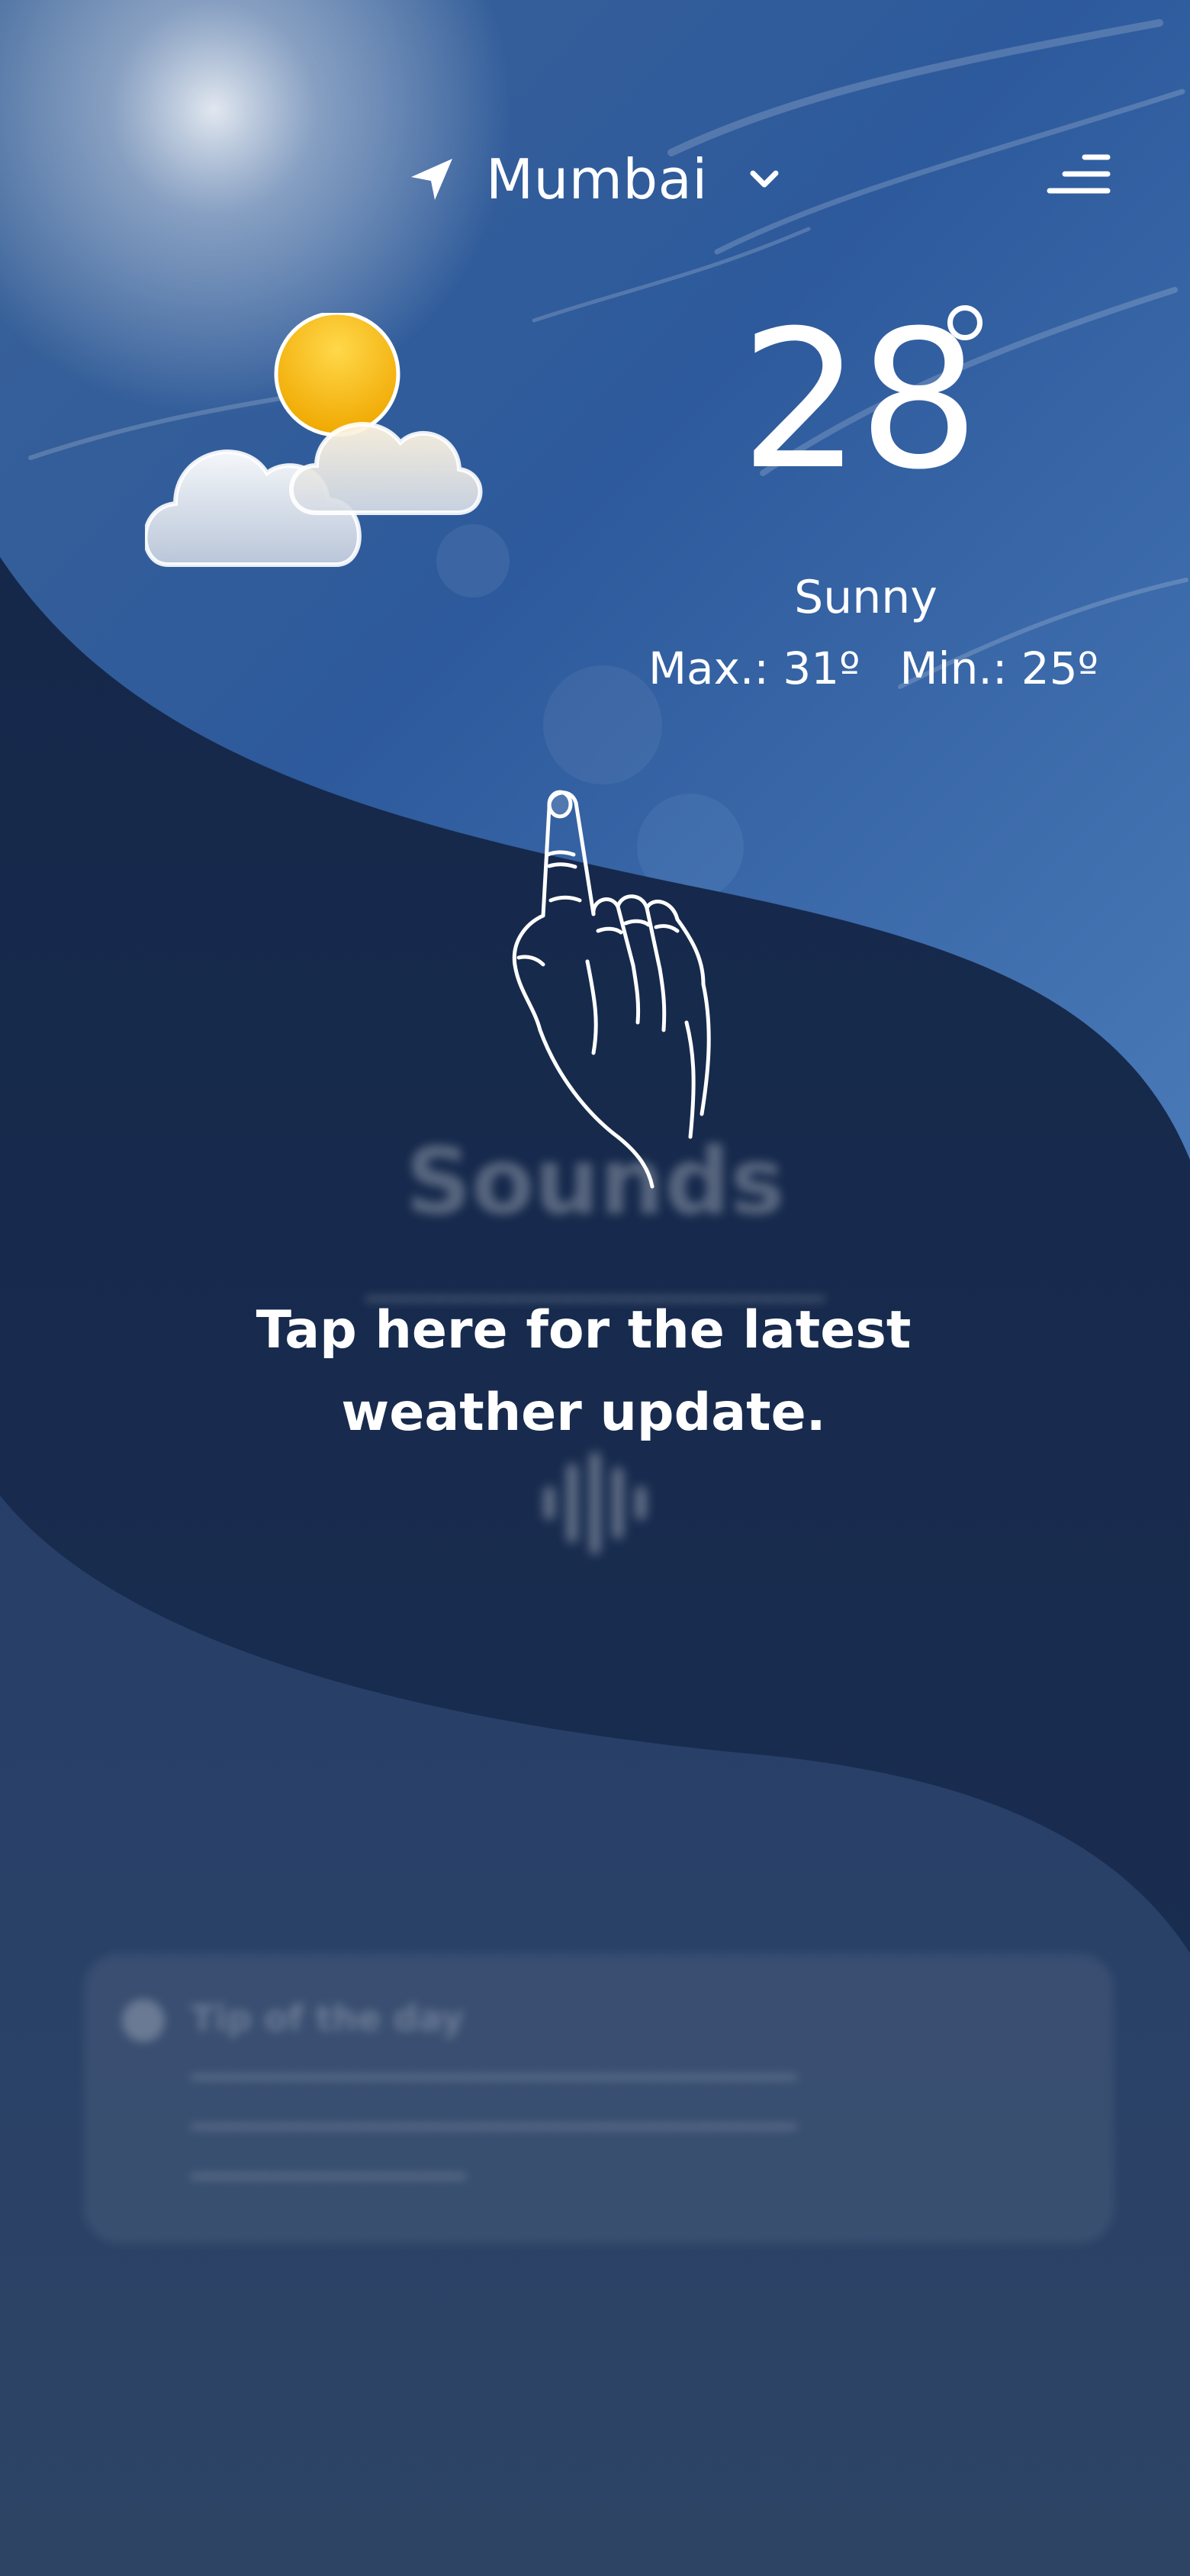 The width and height of the screenshot is (1190, 2576). What do you see at coordinates (866, 597) in the screenshot?
I see `weather-condition: Sunny` at bounding box center [866, 597].